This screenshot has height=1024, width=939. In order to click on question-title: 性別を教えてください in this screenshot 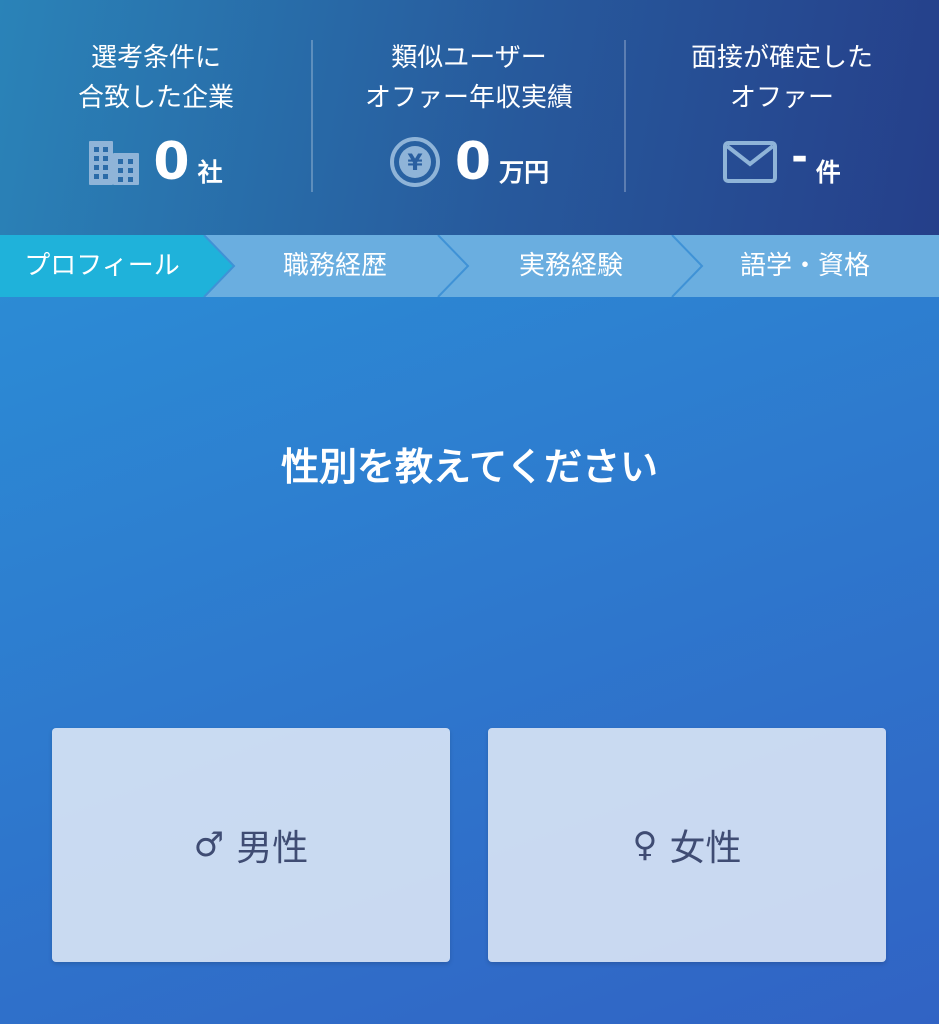, I will do `click(469, 467)`.